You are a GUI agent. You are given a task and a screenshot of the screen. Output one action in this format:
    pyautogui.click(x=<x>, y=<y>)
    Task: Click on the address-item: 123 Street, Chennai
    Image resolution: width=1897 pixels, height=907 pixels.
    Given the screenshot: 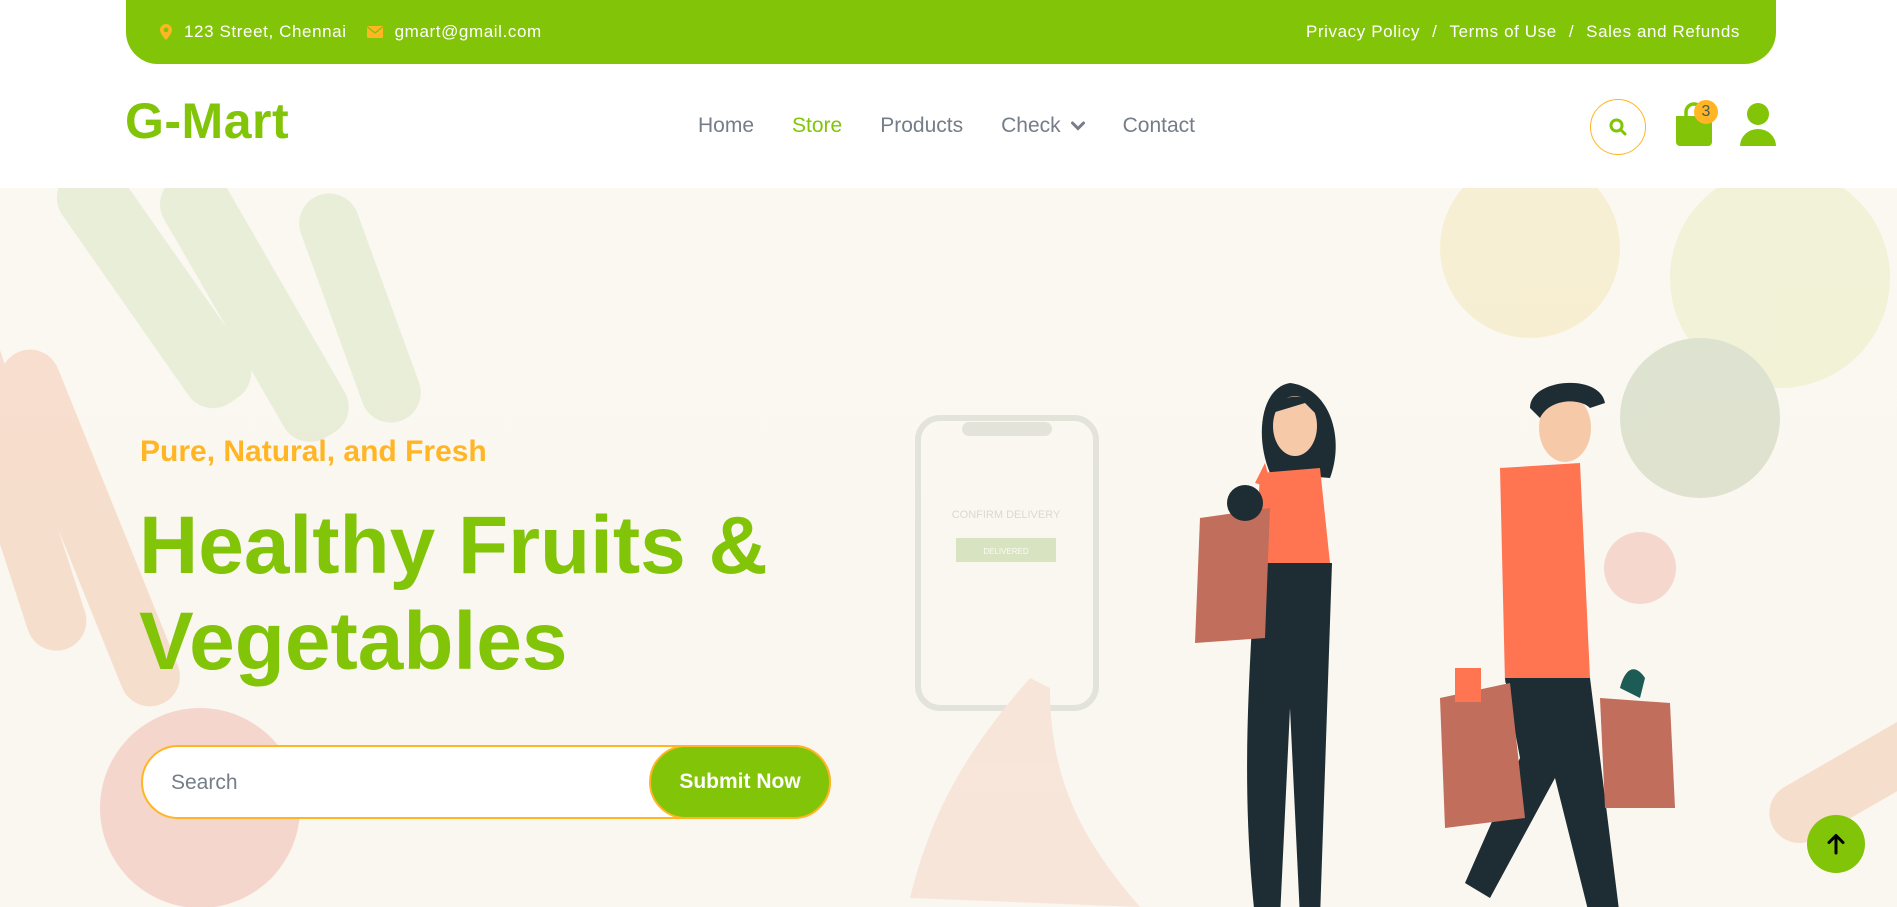 What is the action you would take?
    pyautogui.click(x=253, y=32)
    